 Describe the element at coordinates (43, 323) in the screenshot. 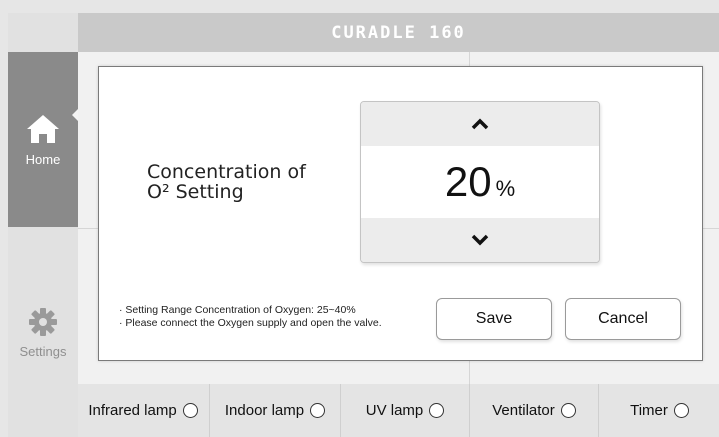

I see `gear-icon` at that location.